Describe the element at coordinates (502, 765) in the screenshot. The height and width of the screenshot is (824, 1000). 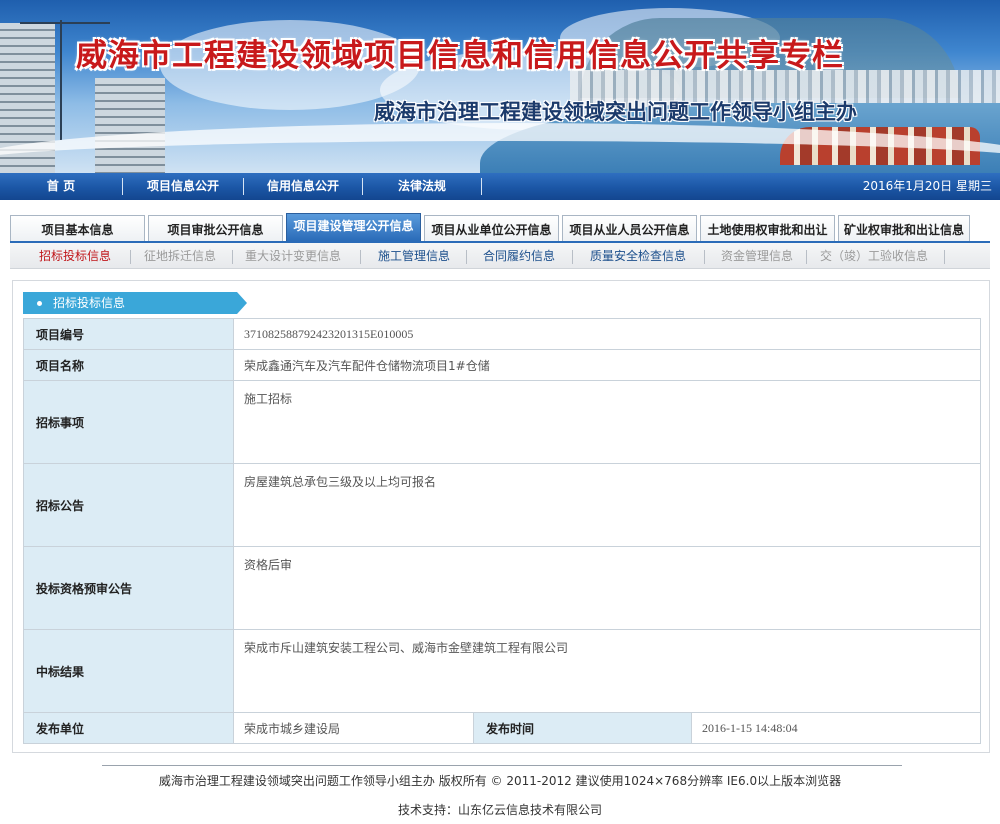
I see `footer-divider` at that location.